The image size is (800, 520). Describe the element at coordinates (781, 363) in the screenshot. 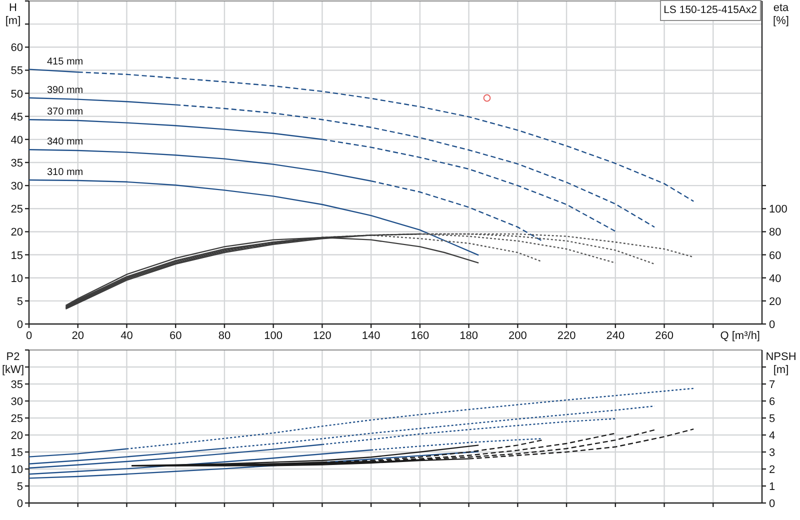

I see `axis-title: NPSH [m]` at that location.